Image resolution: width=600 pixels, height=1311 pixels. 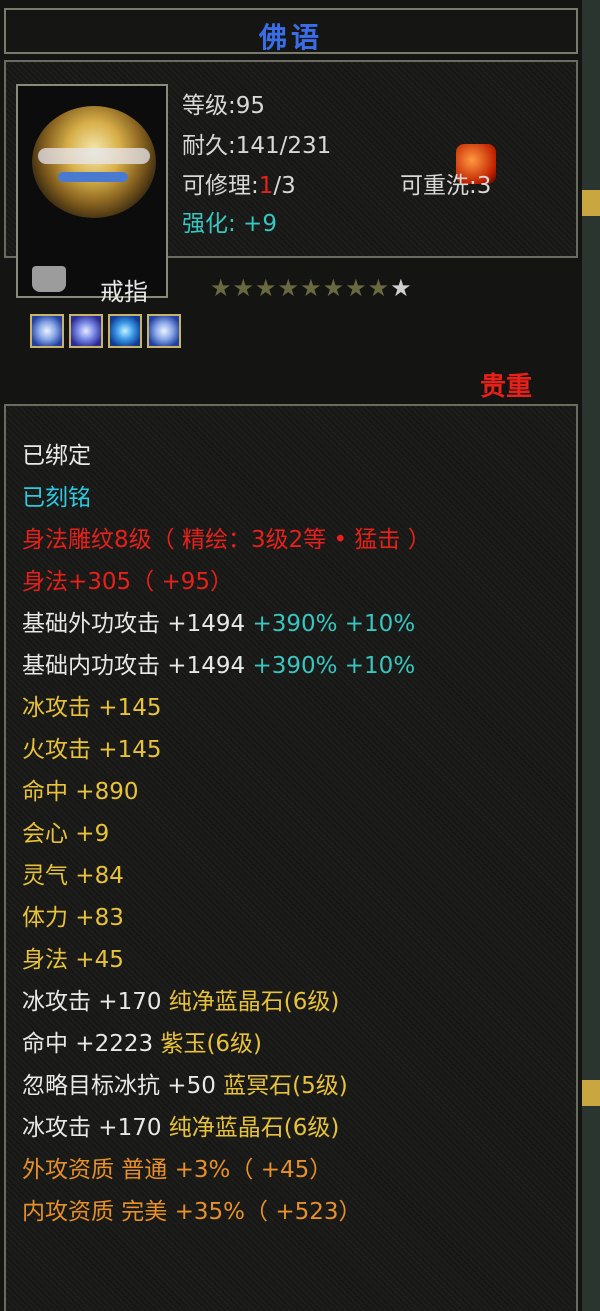 I want to click on gem2-stat: 命中 +2223, so click(x=91, y=1044).